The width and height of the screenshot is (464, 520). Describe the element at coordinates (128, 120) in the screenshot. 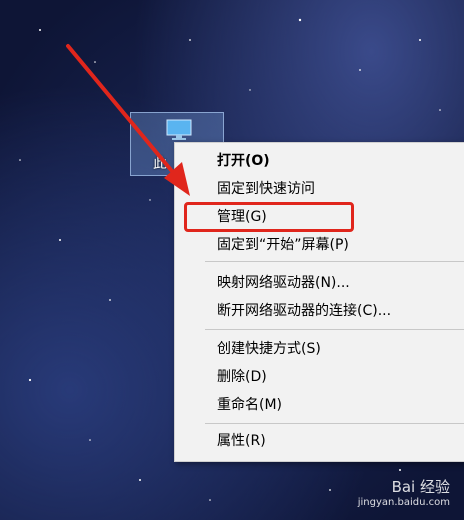

I see `red-arrow-annotation` at that location.